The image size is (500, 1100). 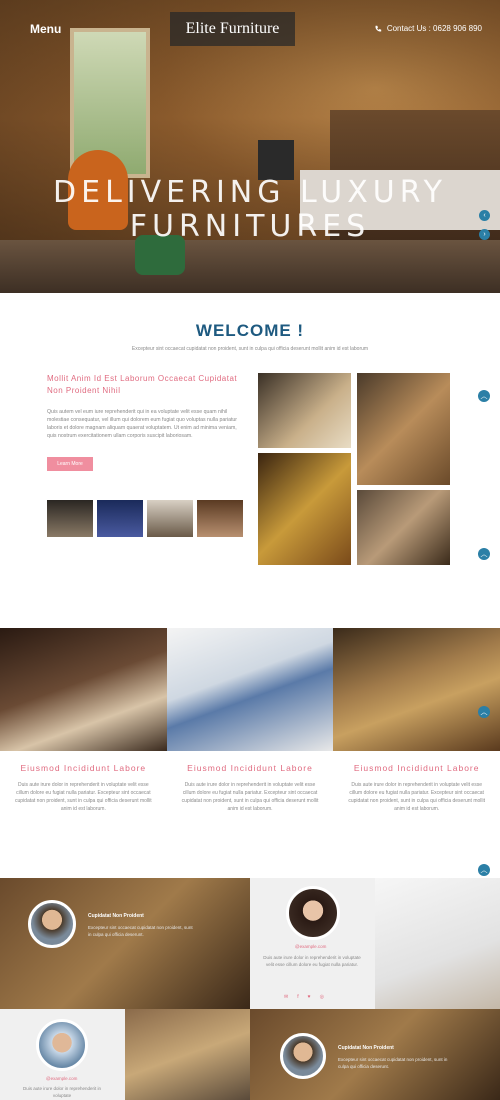 What do you see at coordinates (70, 464) in the screenshot?
I see `learn-more-button: Learn More` at bounding box center [70, 464].